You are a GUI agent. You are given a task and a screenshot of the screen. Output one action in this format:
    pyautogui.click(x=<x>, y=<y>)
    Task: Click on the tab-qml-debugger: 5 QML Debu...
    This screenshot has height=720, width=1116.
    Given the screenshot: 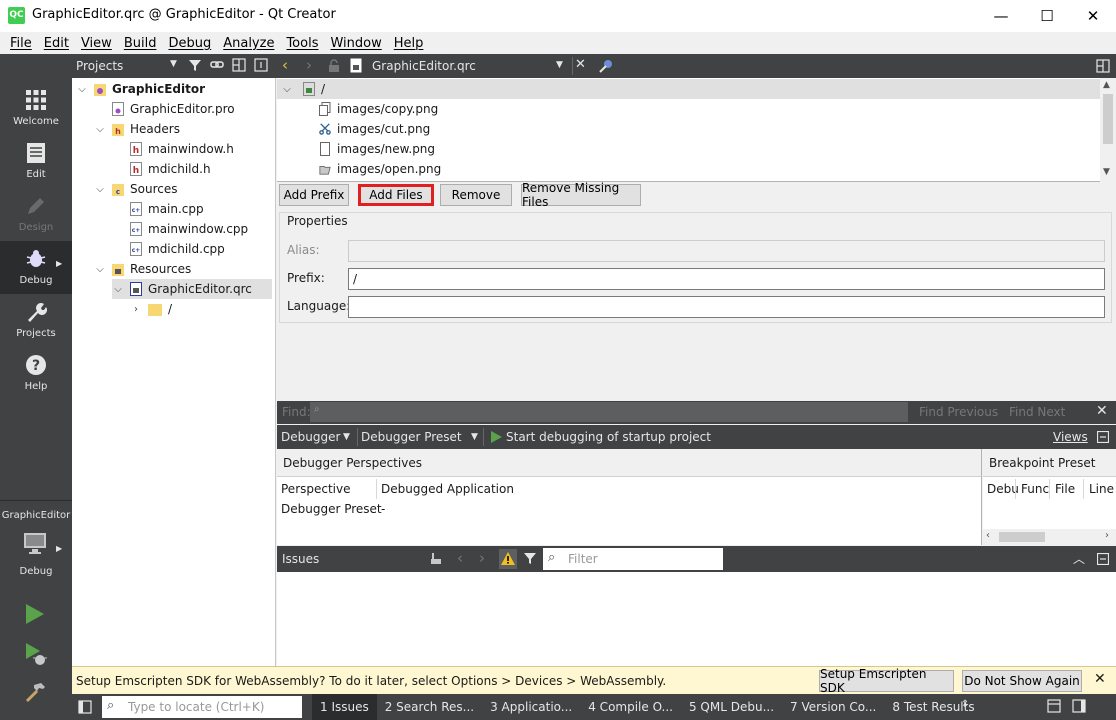 What is the action you would take?
    pyautogui.click(x=731, y=707)
    